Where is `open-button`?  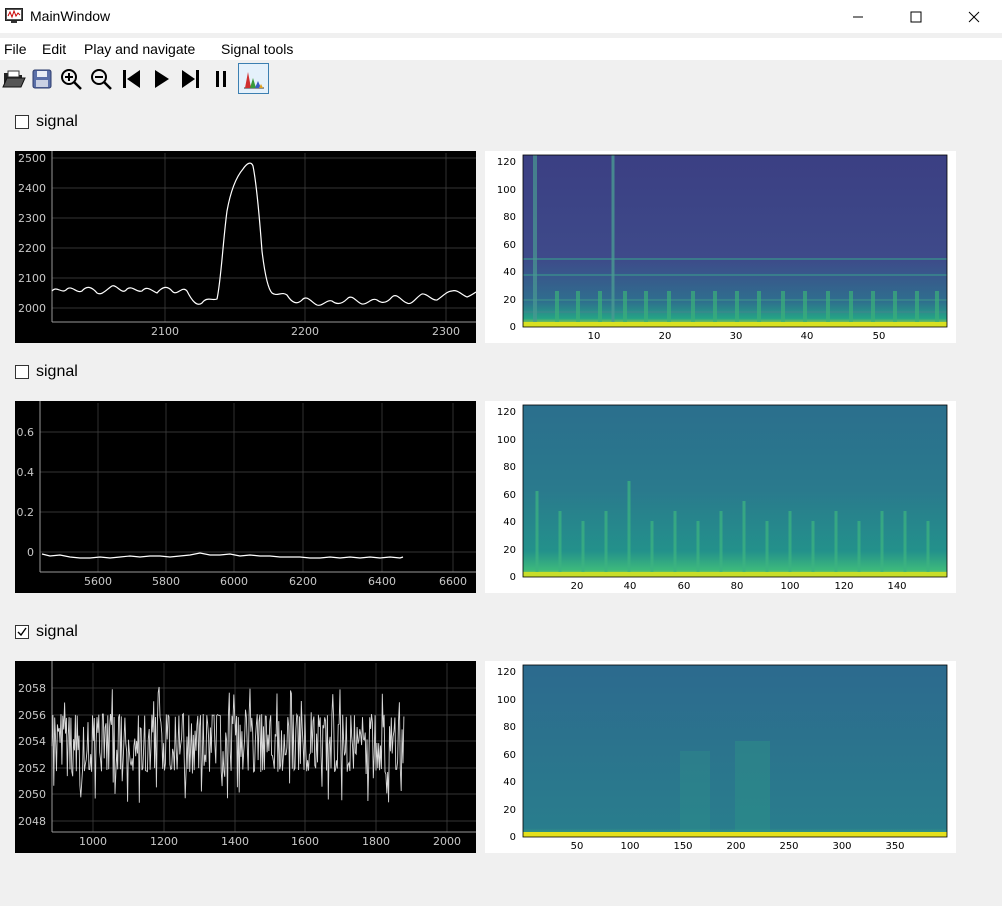 open-button is located at coordinates (14, 78).